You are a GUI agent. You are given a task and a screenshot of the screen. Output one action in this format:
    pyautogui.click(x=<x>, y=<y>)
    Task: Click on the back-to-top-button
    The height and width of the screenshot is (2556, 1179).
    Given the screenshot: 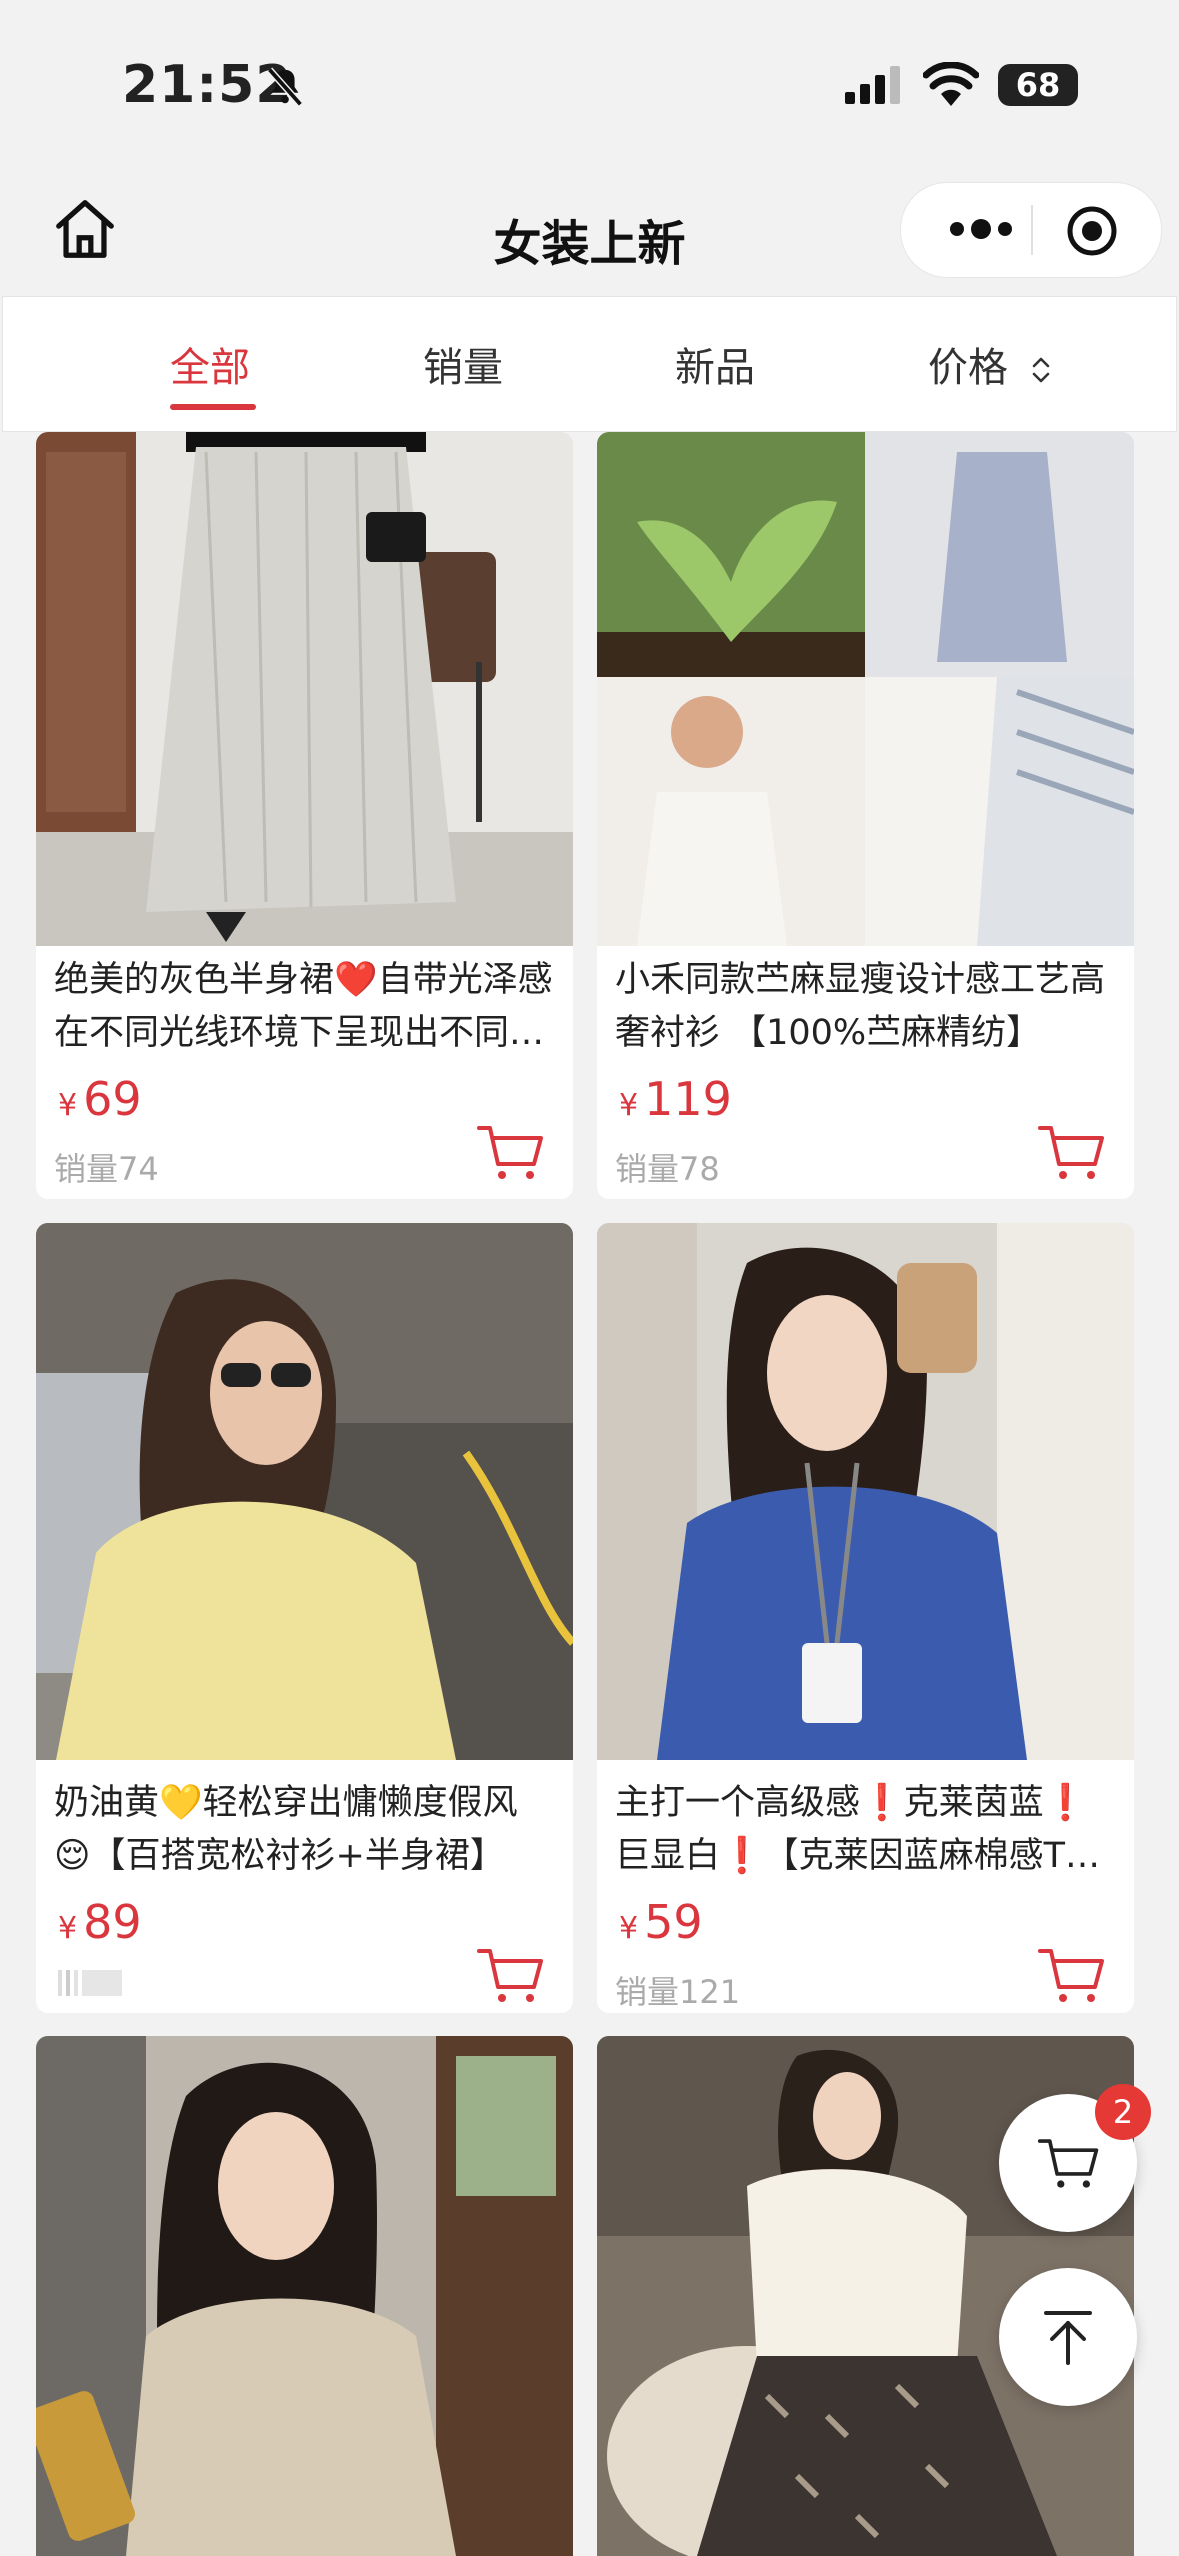 What is the action you would take?
    pyautogui.click(x=1068, y=2337)
    